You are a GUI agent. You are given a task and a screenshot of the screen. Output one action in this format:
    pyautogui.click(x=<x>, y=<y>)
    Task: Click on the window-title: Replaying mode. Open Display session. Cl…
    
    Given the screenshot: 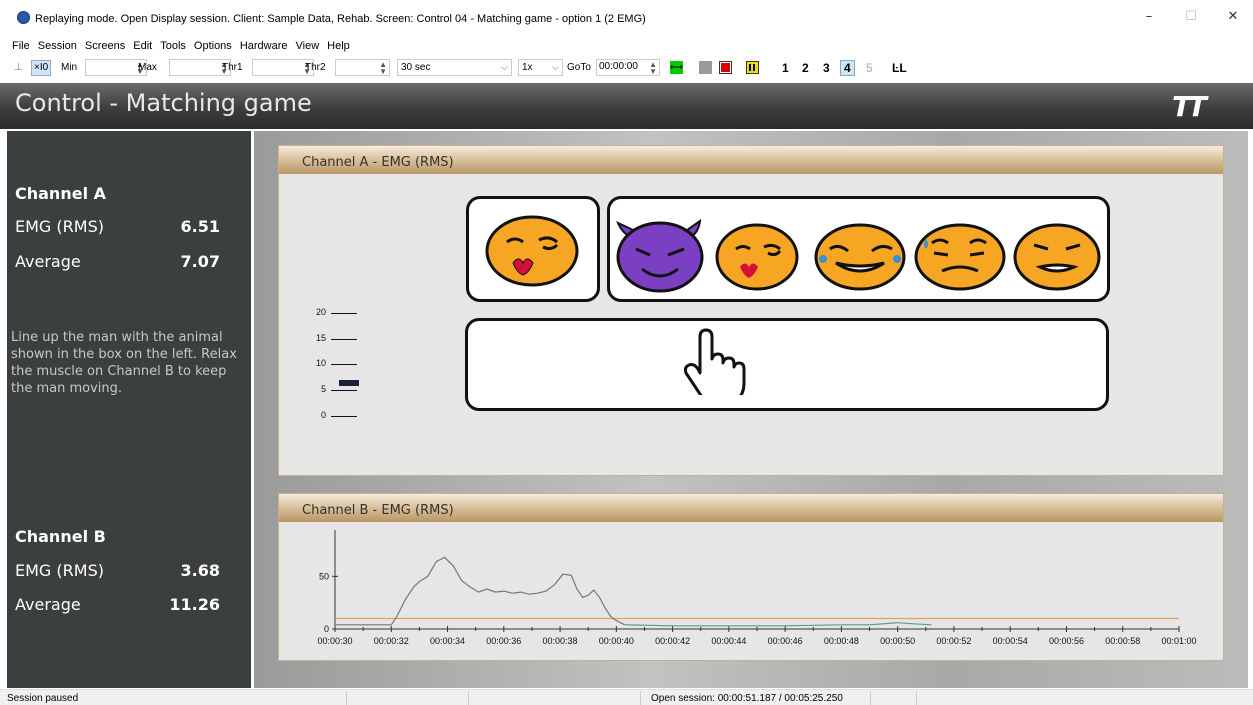 What is the action you would take?
    pyautogui.click(x=340, y=19)
    